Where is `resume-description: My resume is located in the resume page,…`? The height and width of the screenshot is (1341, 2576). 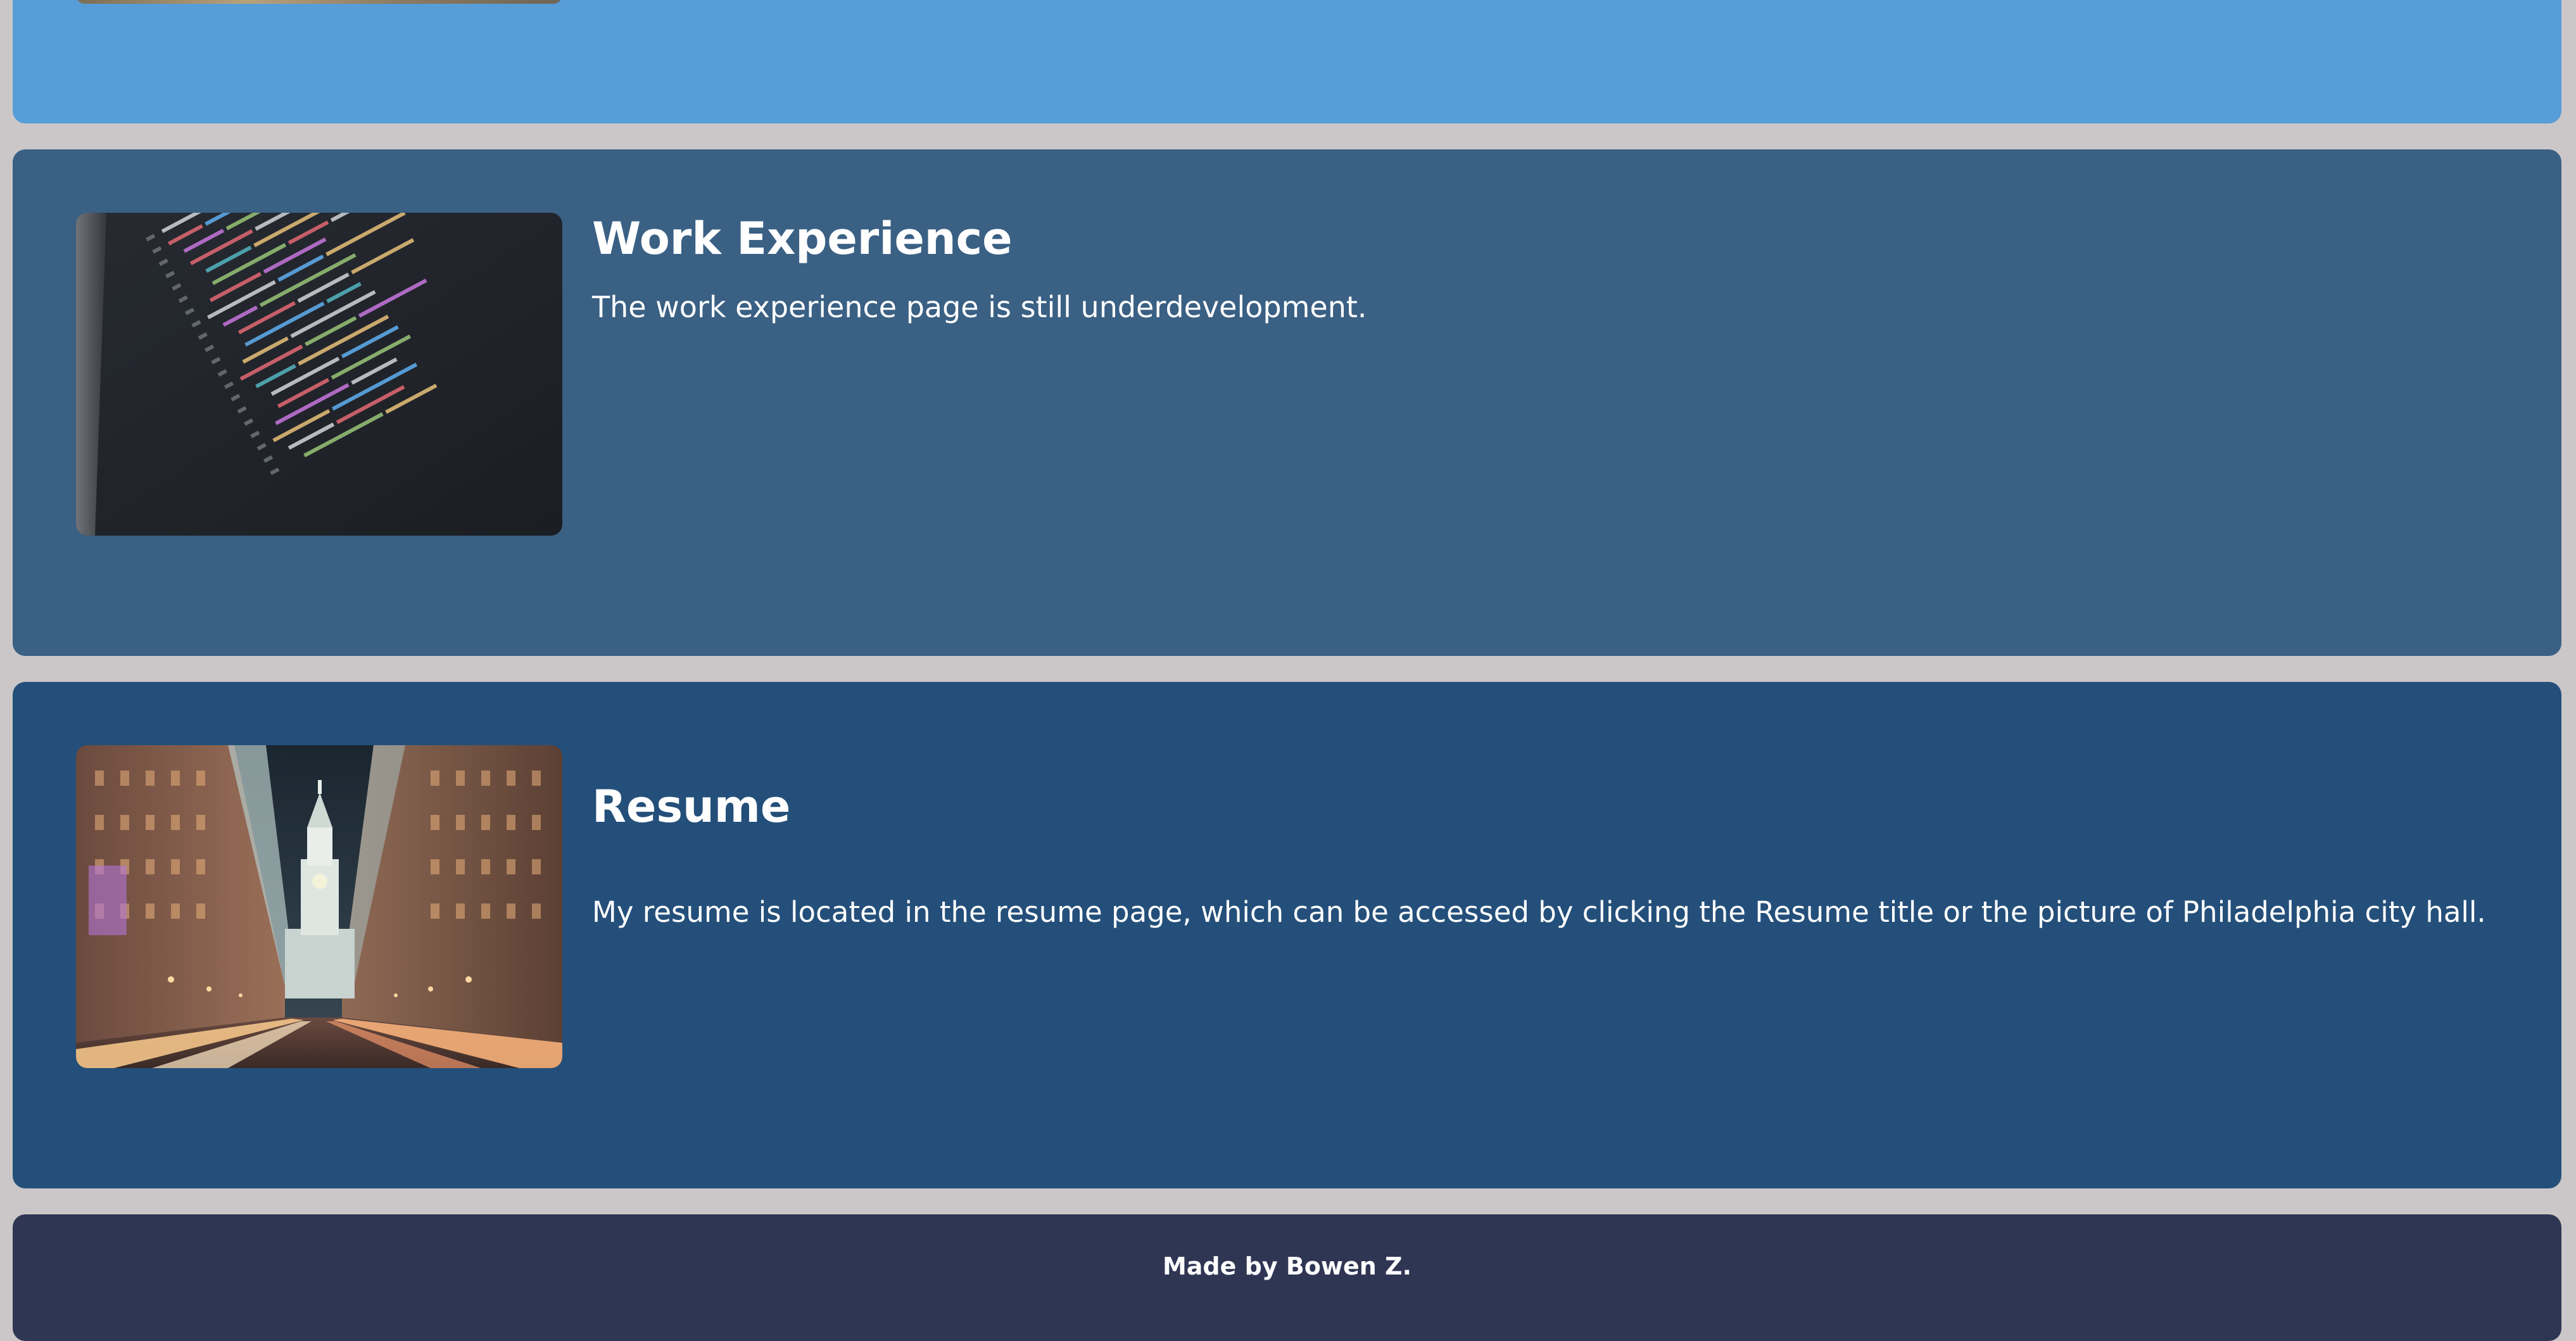 resume-description: My resume is located in the resume page,… is located at coordinates (1539, 912).